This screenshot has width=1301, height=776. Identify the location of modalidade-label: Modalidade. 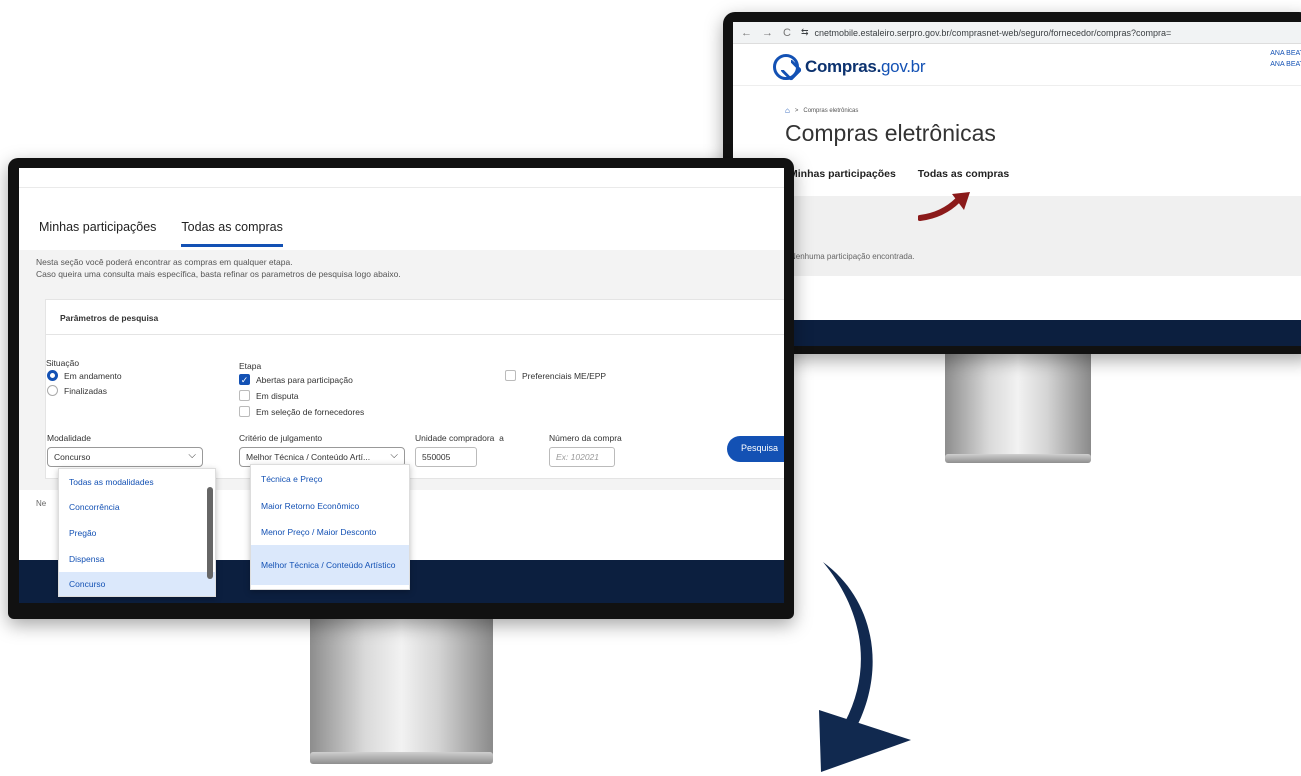
(69, 438).